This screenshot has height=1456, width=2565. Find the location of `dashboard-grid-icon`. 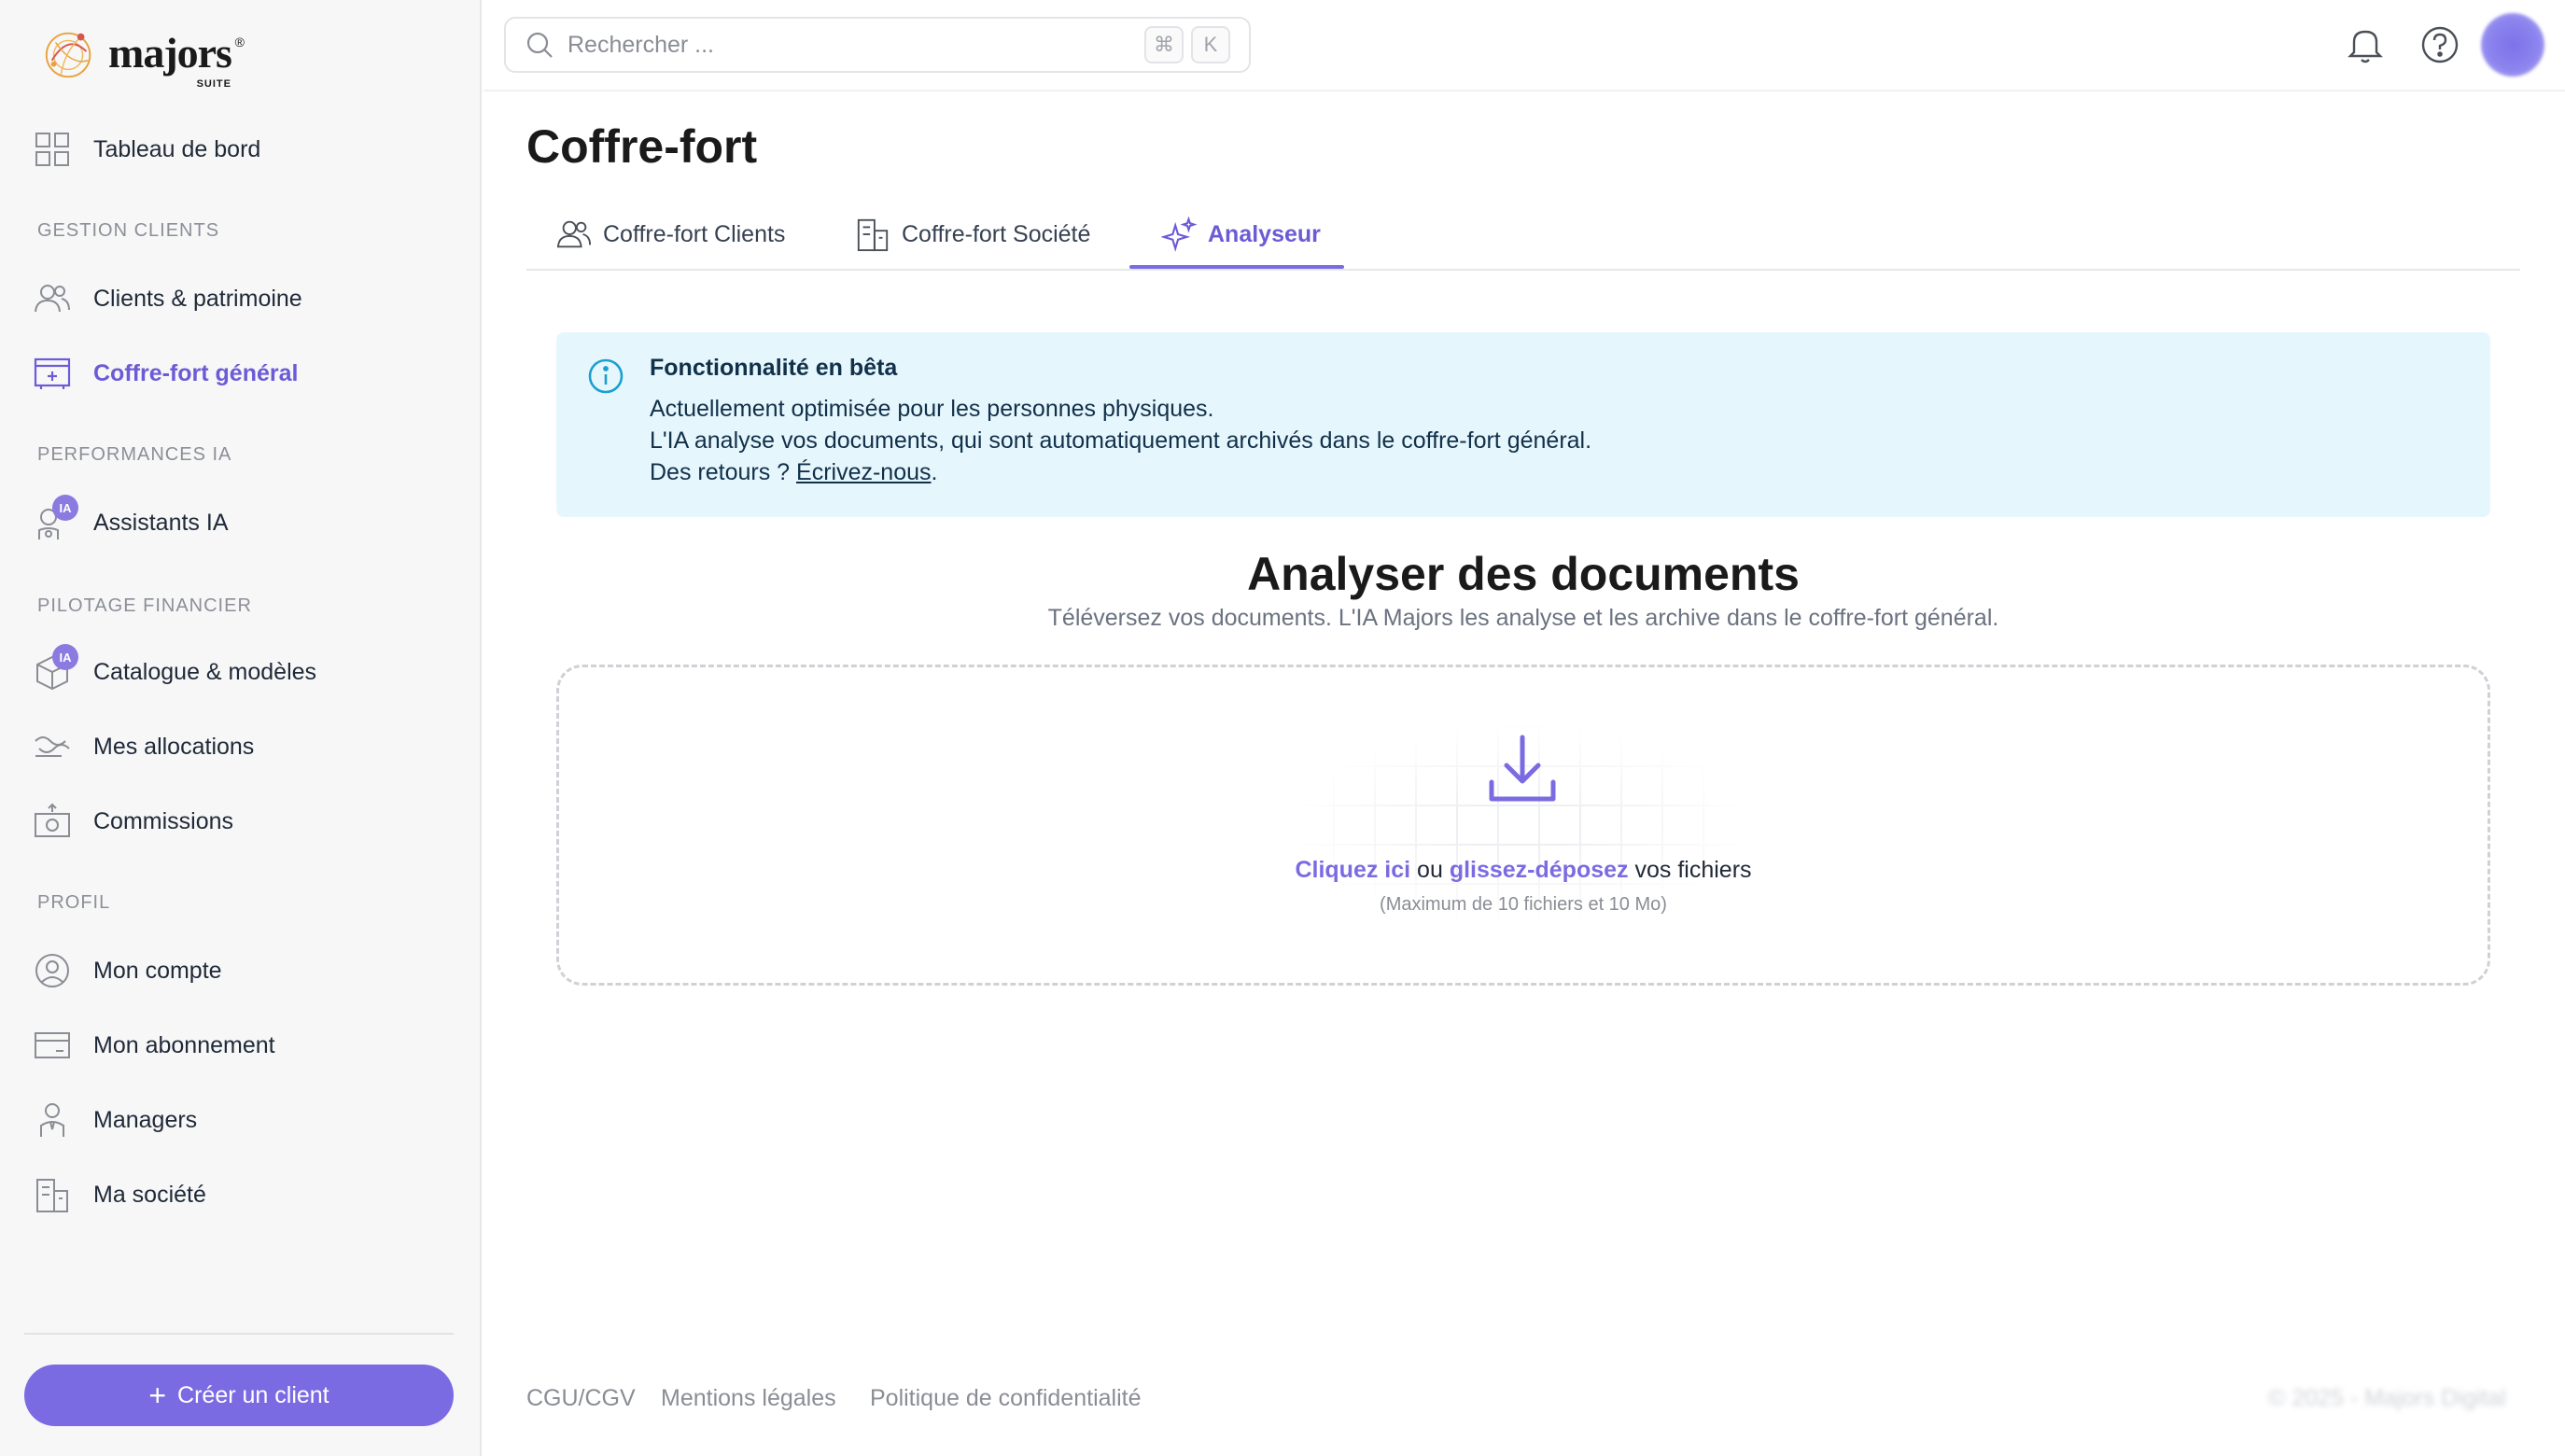

dashboard-grid-icon is located at coordinates (53, 149).